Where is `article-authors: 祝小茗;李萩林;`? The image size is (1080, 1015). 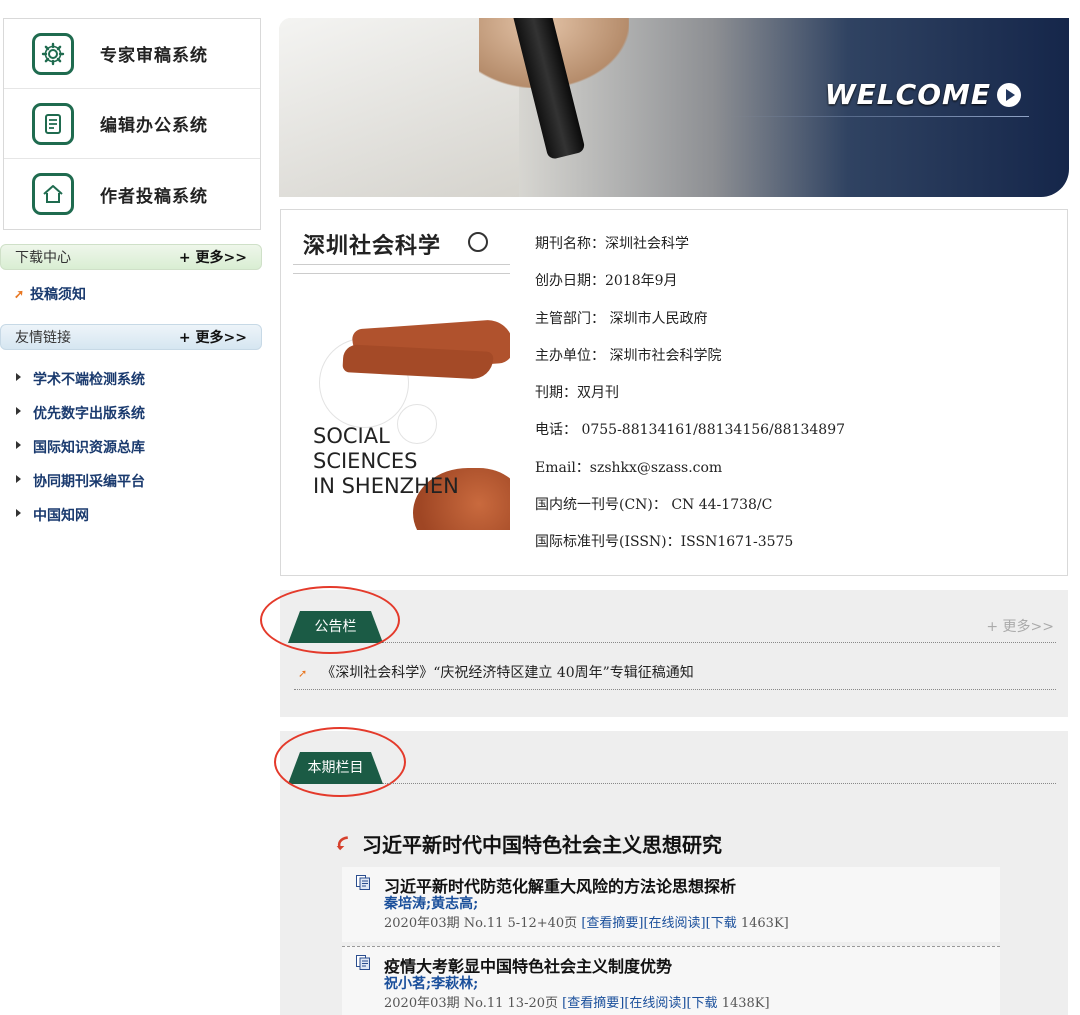 article-authors: 祝小茗;李萩林; is located at coordinates (431, 983).